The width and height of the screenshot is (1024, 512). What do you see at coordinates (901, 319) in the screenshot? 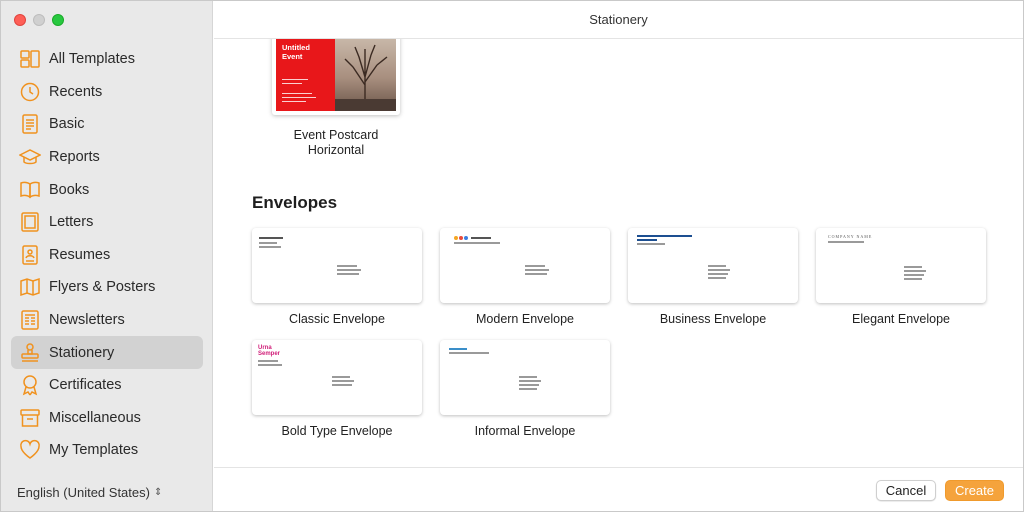
I see `template-label: Elegant Envelope` at bounding box center [901, 319].